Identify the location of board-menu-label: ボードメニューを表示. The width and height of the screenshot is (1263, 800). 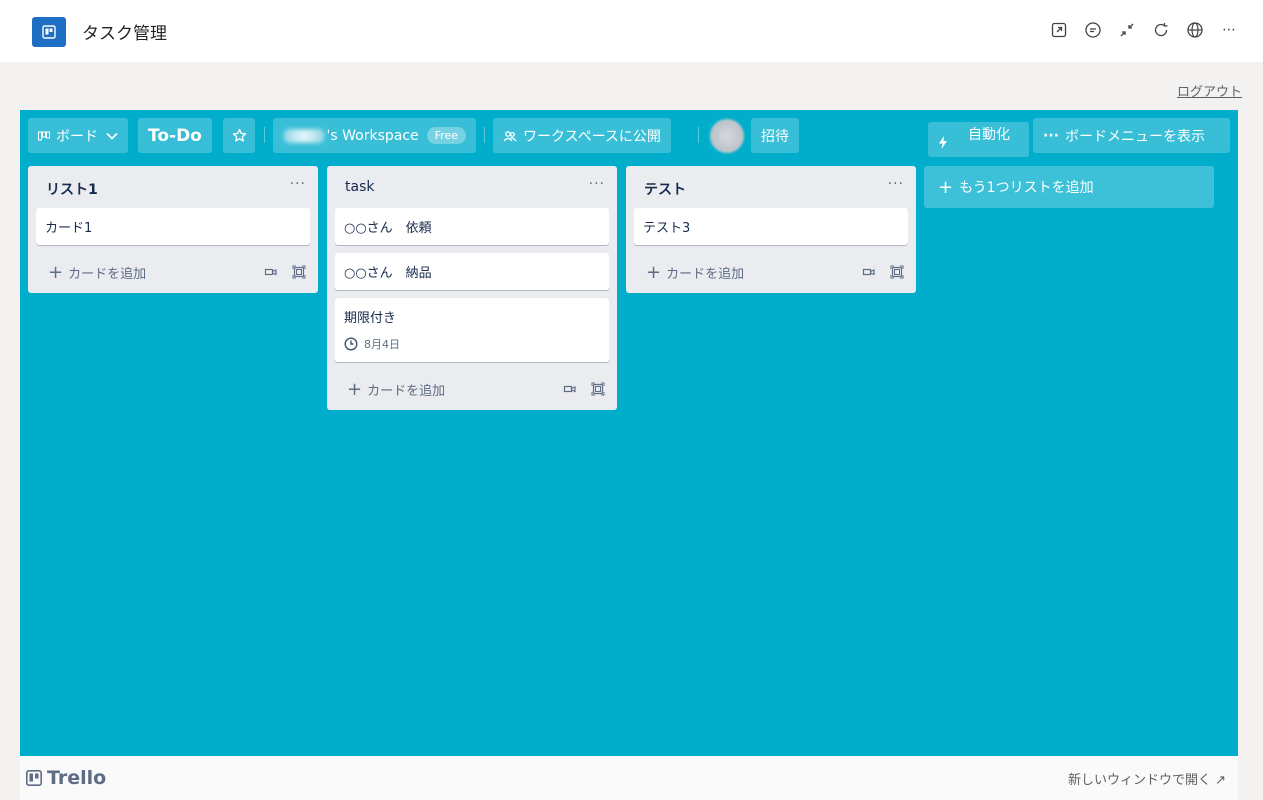
(1134, 136).